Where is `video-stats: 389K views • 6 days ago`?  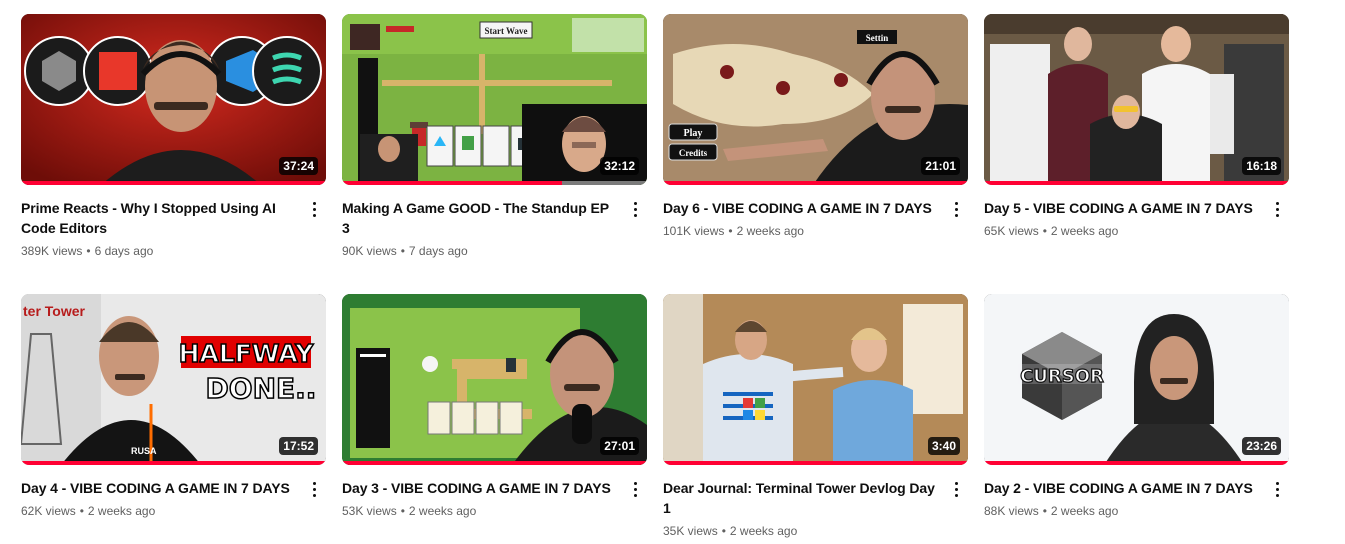
video-stats: 389K views • 6 days ago is located at coordinates (158, 251).